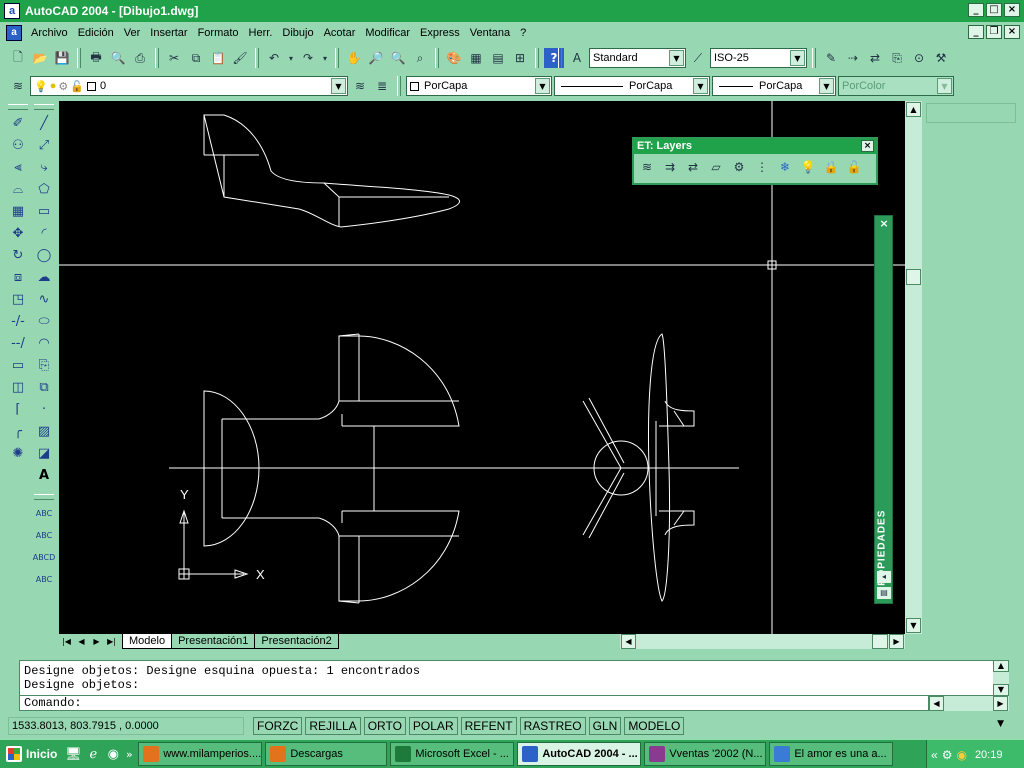 This screenshot has height=768, width=1024. Describe the element at coordinates (168, 33) in the screenshot. I see `menu-item: Insertar` at that location.